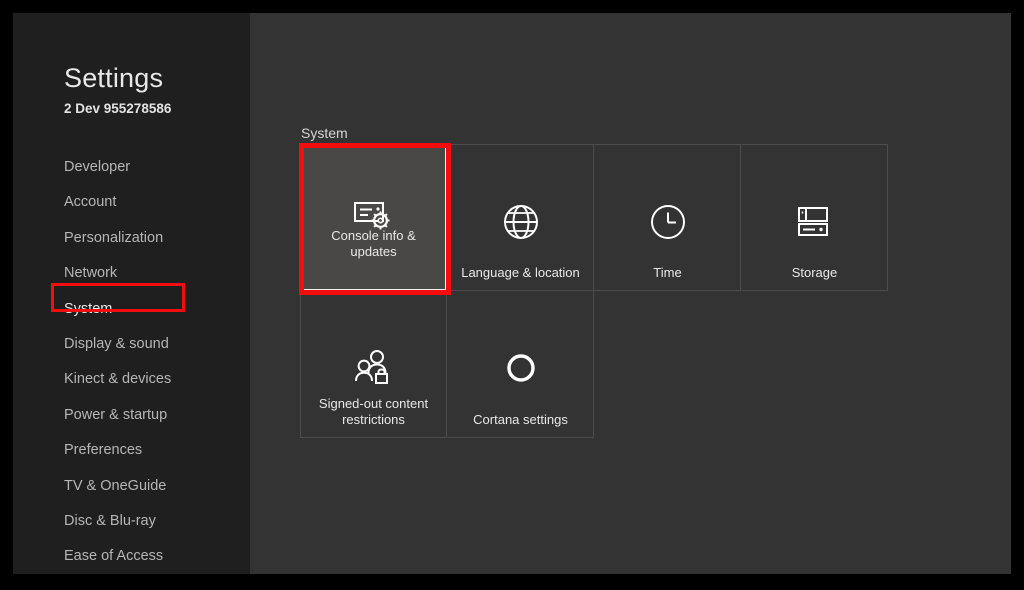 The width and height of the screenshot is (1024, 590). I want to click on sidebar-item-kinect-and-devices: Kinect & devices, so click(131, 379).